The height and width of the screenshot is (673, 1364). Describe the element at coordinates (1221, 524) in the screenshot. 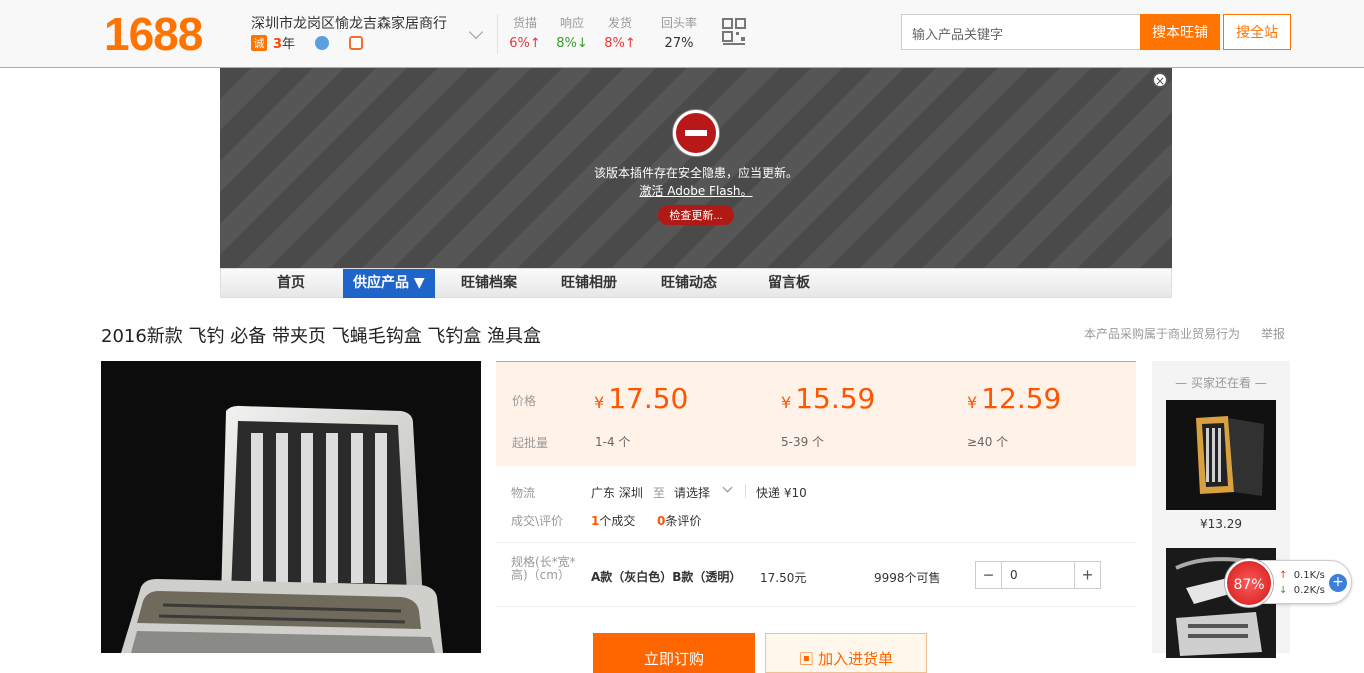

I see `recommended-price: ¥13.29` at that location.